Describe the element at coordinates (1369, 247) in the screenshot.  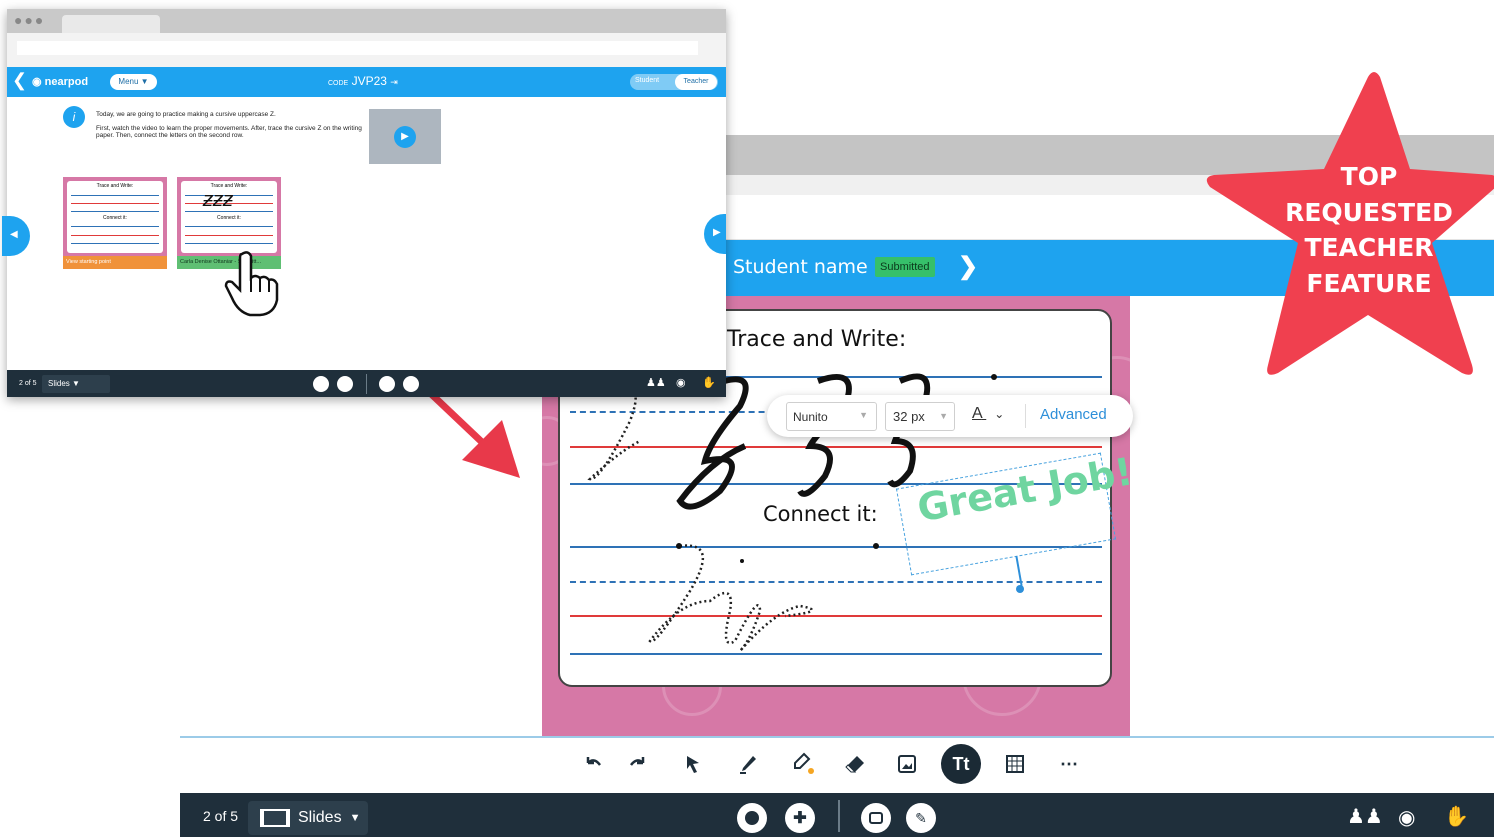
I see `badge-line-3: TEACHER` at that location.